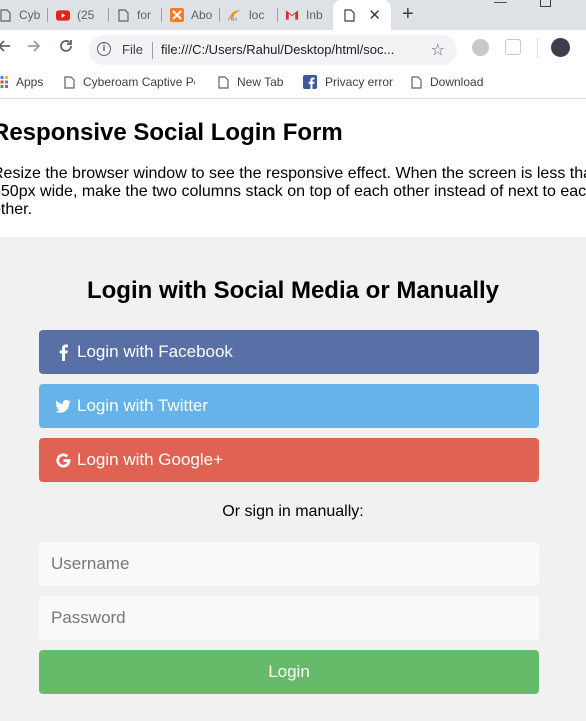  I want to click on scheme-label: File, so click(132, 49).